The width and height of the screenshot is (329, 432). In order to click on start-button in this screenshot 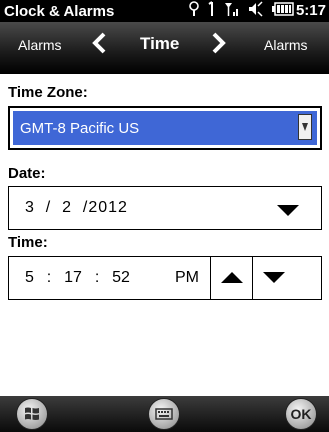, I will do `click(32, 414)`.